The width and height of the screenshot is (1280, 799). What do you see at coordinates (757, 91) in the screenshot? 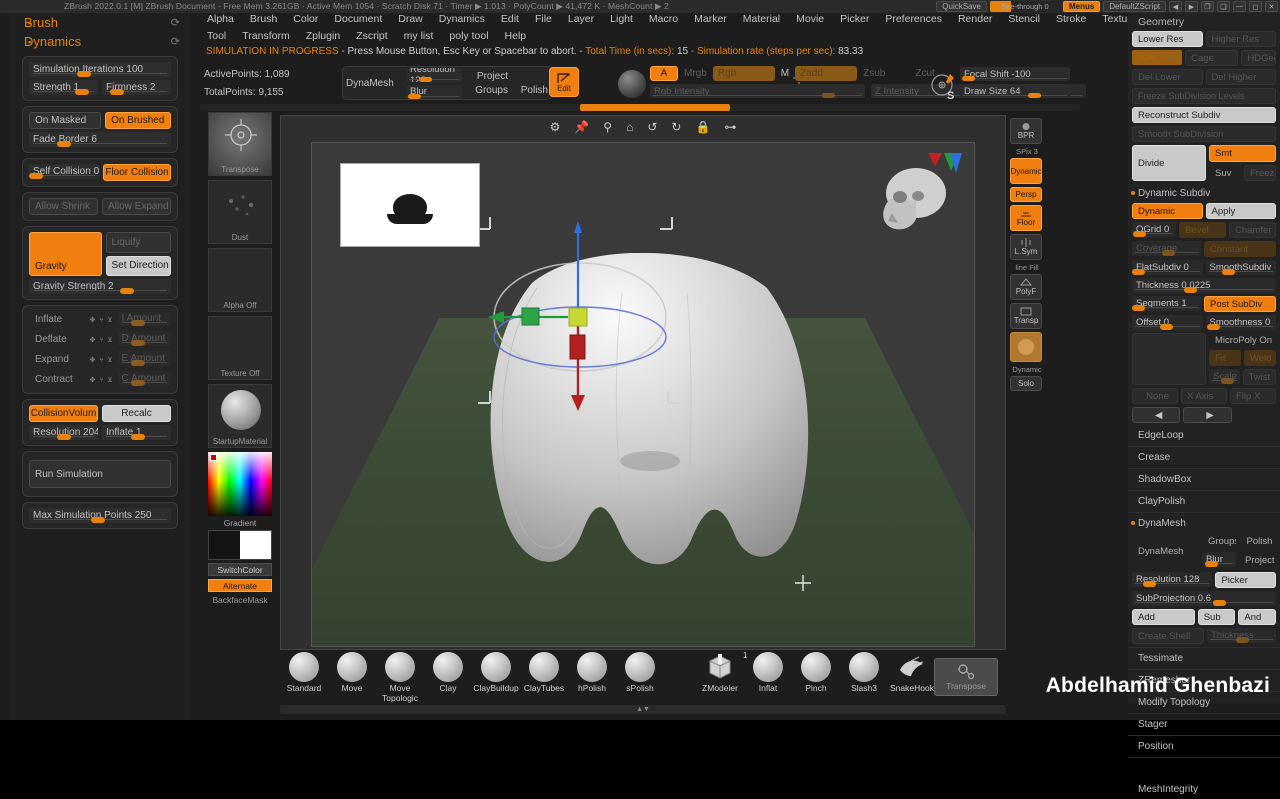
I see `rgb-intensity-slider: Rgb Intensity` at bounding box center [757, 91].